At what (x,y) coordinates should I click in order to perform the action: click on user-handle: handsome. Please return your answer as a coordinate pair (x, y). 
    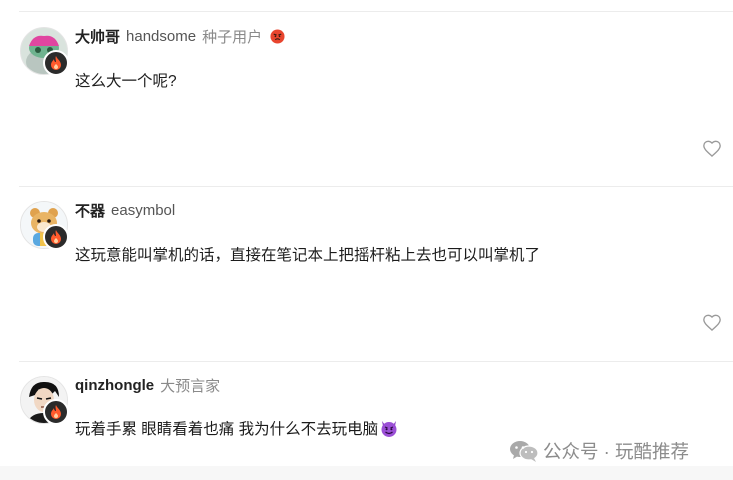
    Looking at the image, I should click on (161, 36).